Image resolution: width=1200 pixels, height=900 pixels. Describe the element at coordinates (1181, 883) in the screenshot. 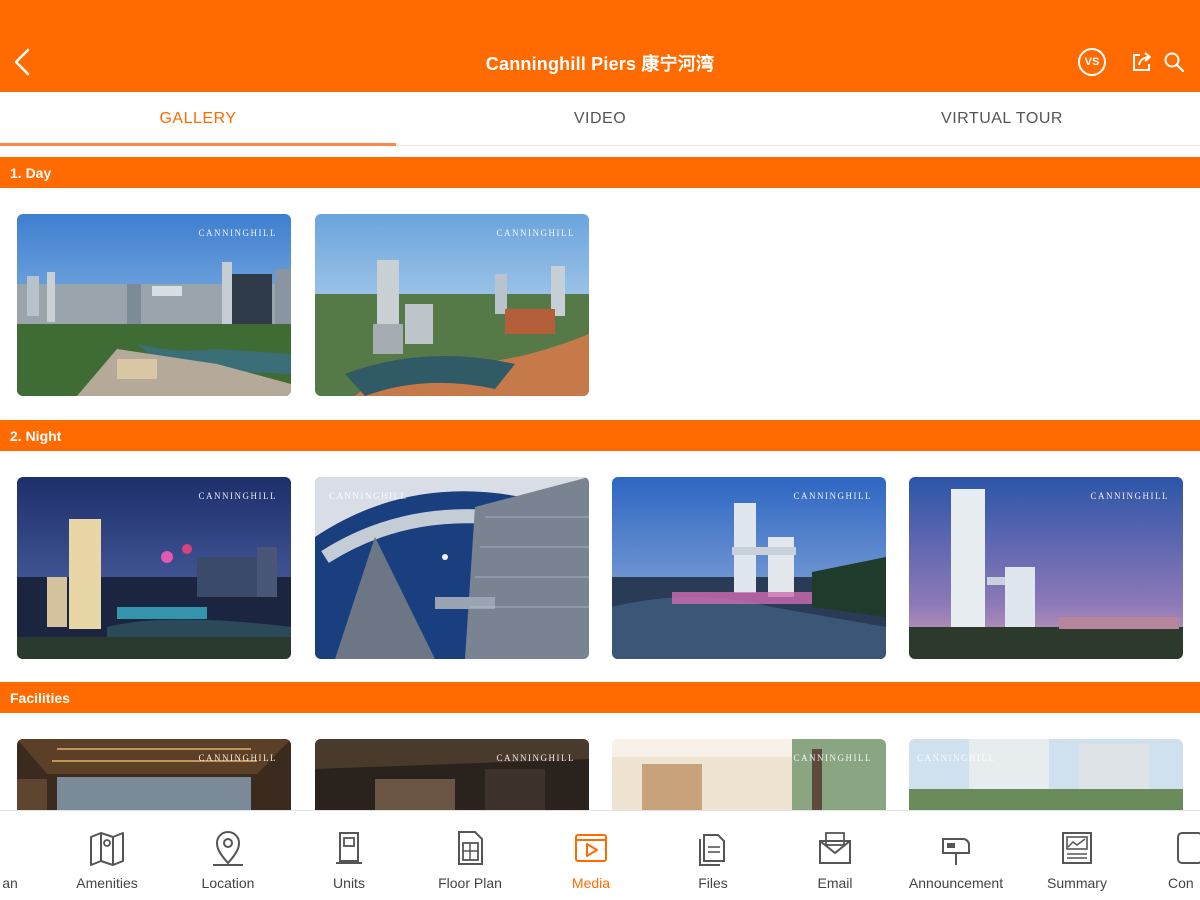

I see `nav-item-label: Con` at that location.